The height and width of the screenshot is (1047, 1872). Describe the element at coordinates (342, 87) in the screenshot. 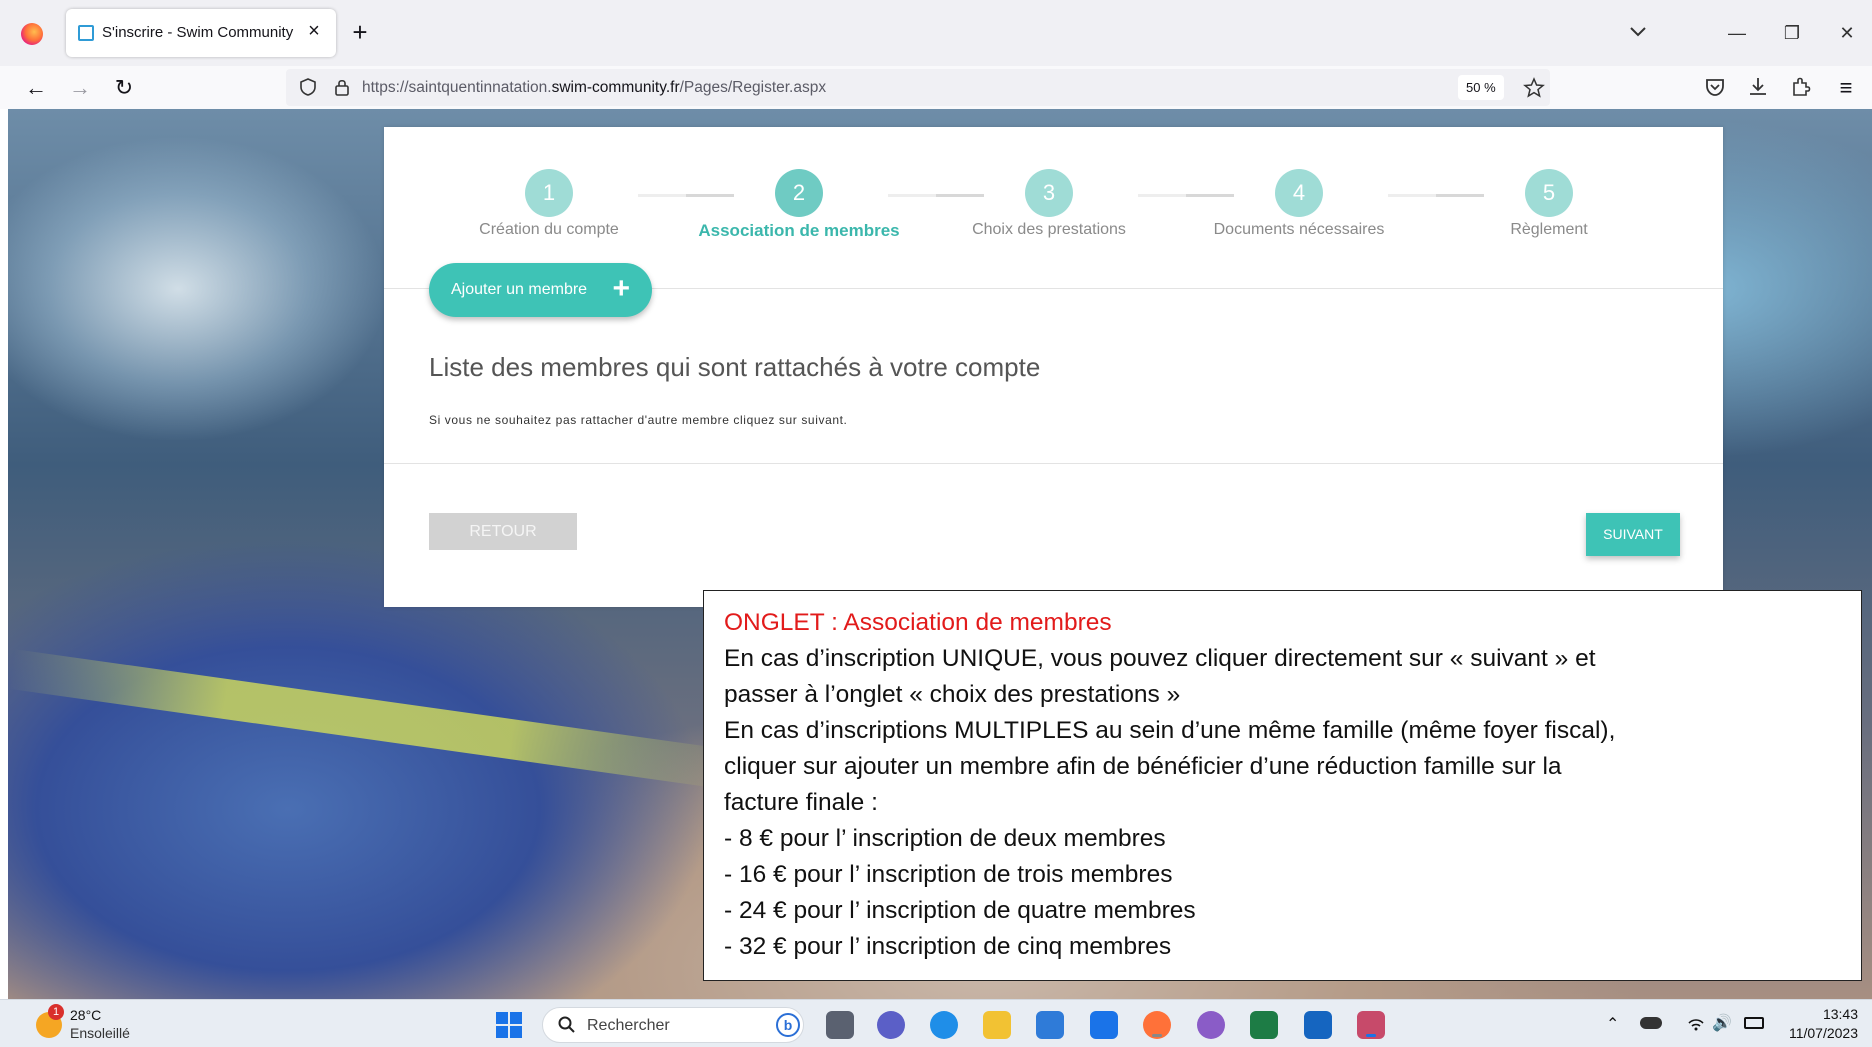

I see `lock-icon` at that location.